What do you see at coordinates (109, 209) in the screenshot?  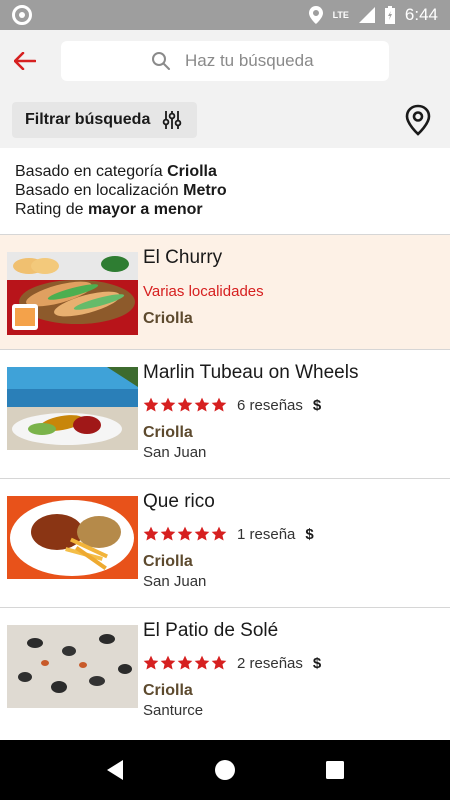 I see `criteria-rating: Rating de mayor a menor` at bounding box center [109, 209].